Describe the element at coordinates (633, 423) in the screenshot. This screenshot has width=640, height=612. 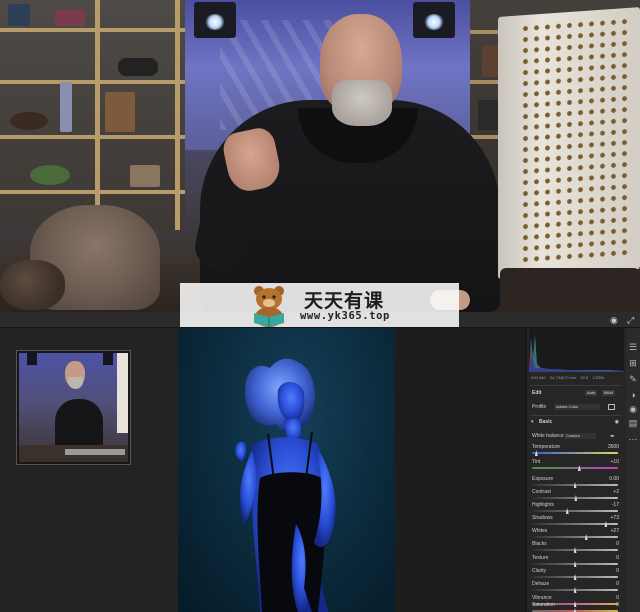
I see `presets-icon: ▤` at that location.